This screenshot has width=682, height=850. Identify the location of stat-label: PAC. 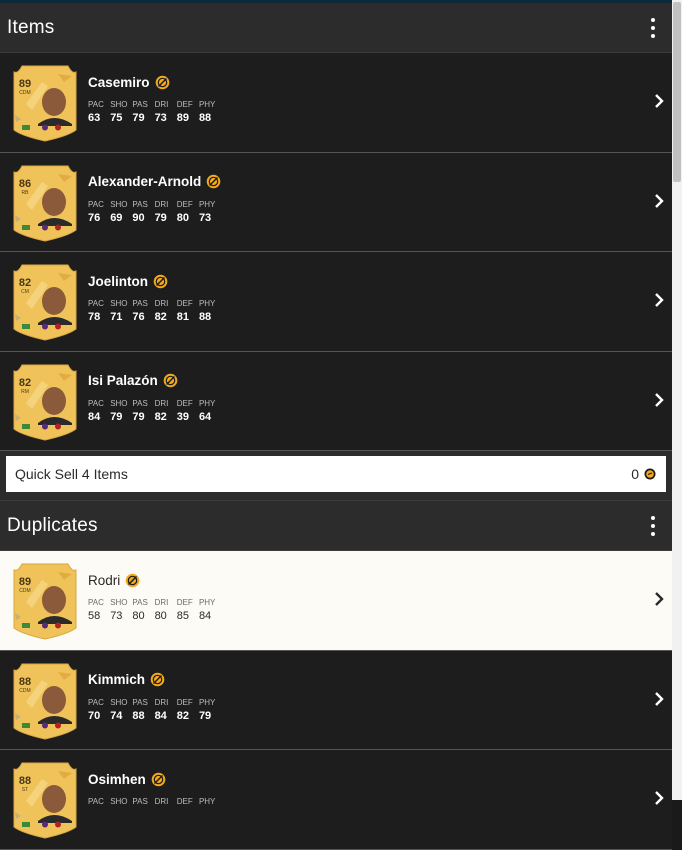
(96, 602).